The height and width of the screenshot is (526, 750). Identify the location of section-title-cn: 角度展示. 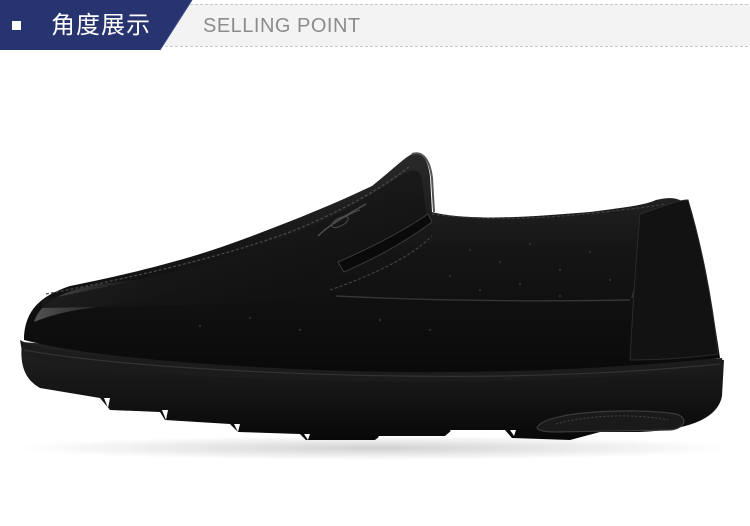
(101, 25).